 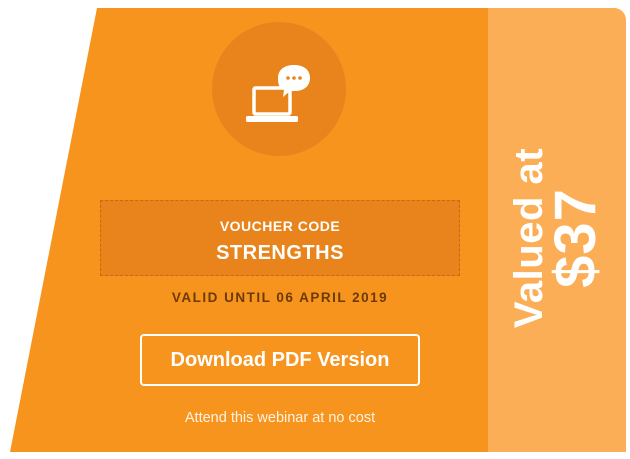 What do you see at coordinates (280, 238) in the screenshot?
I see `voucher-code-box: VOUCHER CODE STRENGTHS` at bounding box center [280, 238].